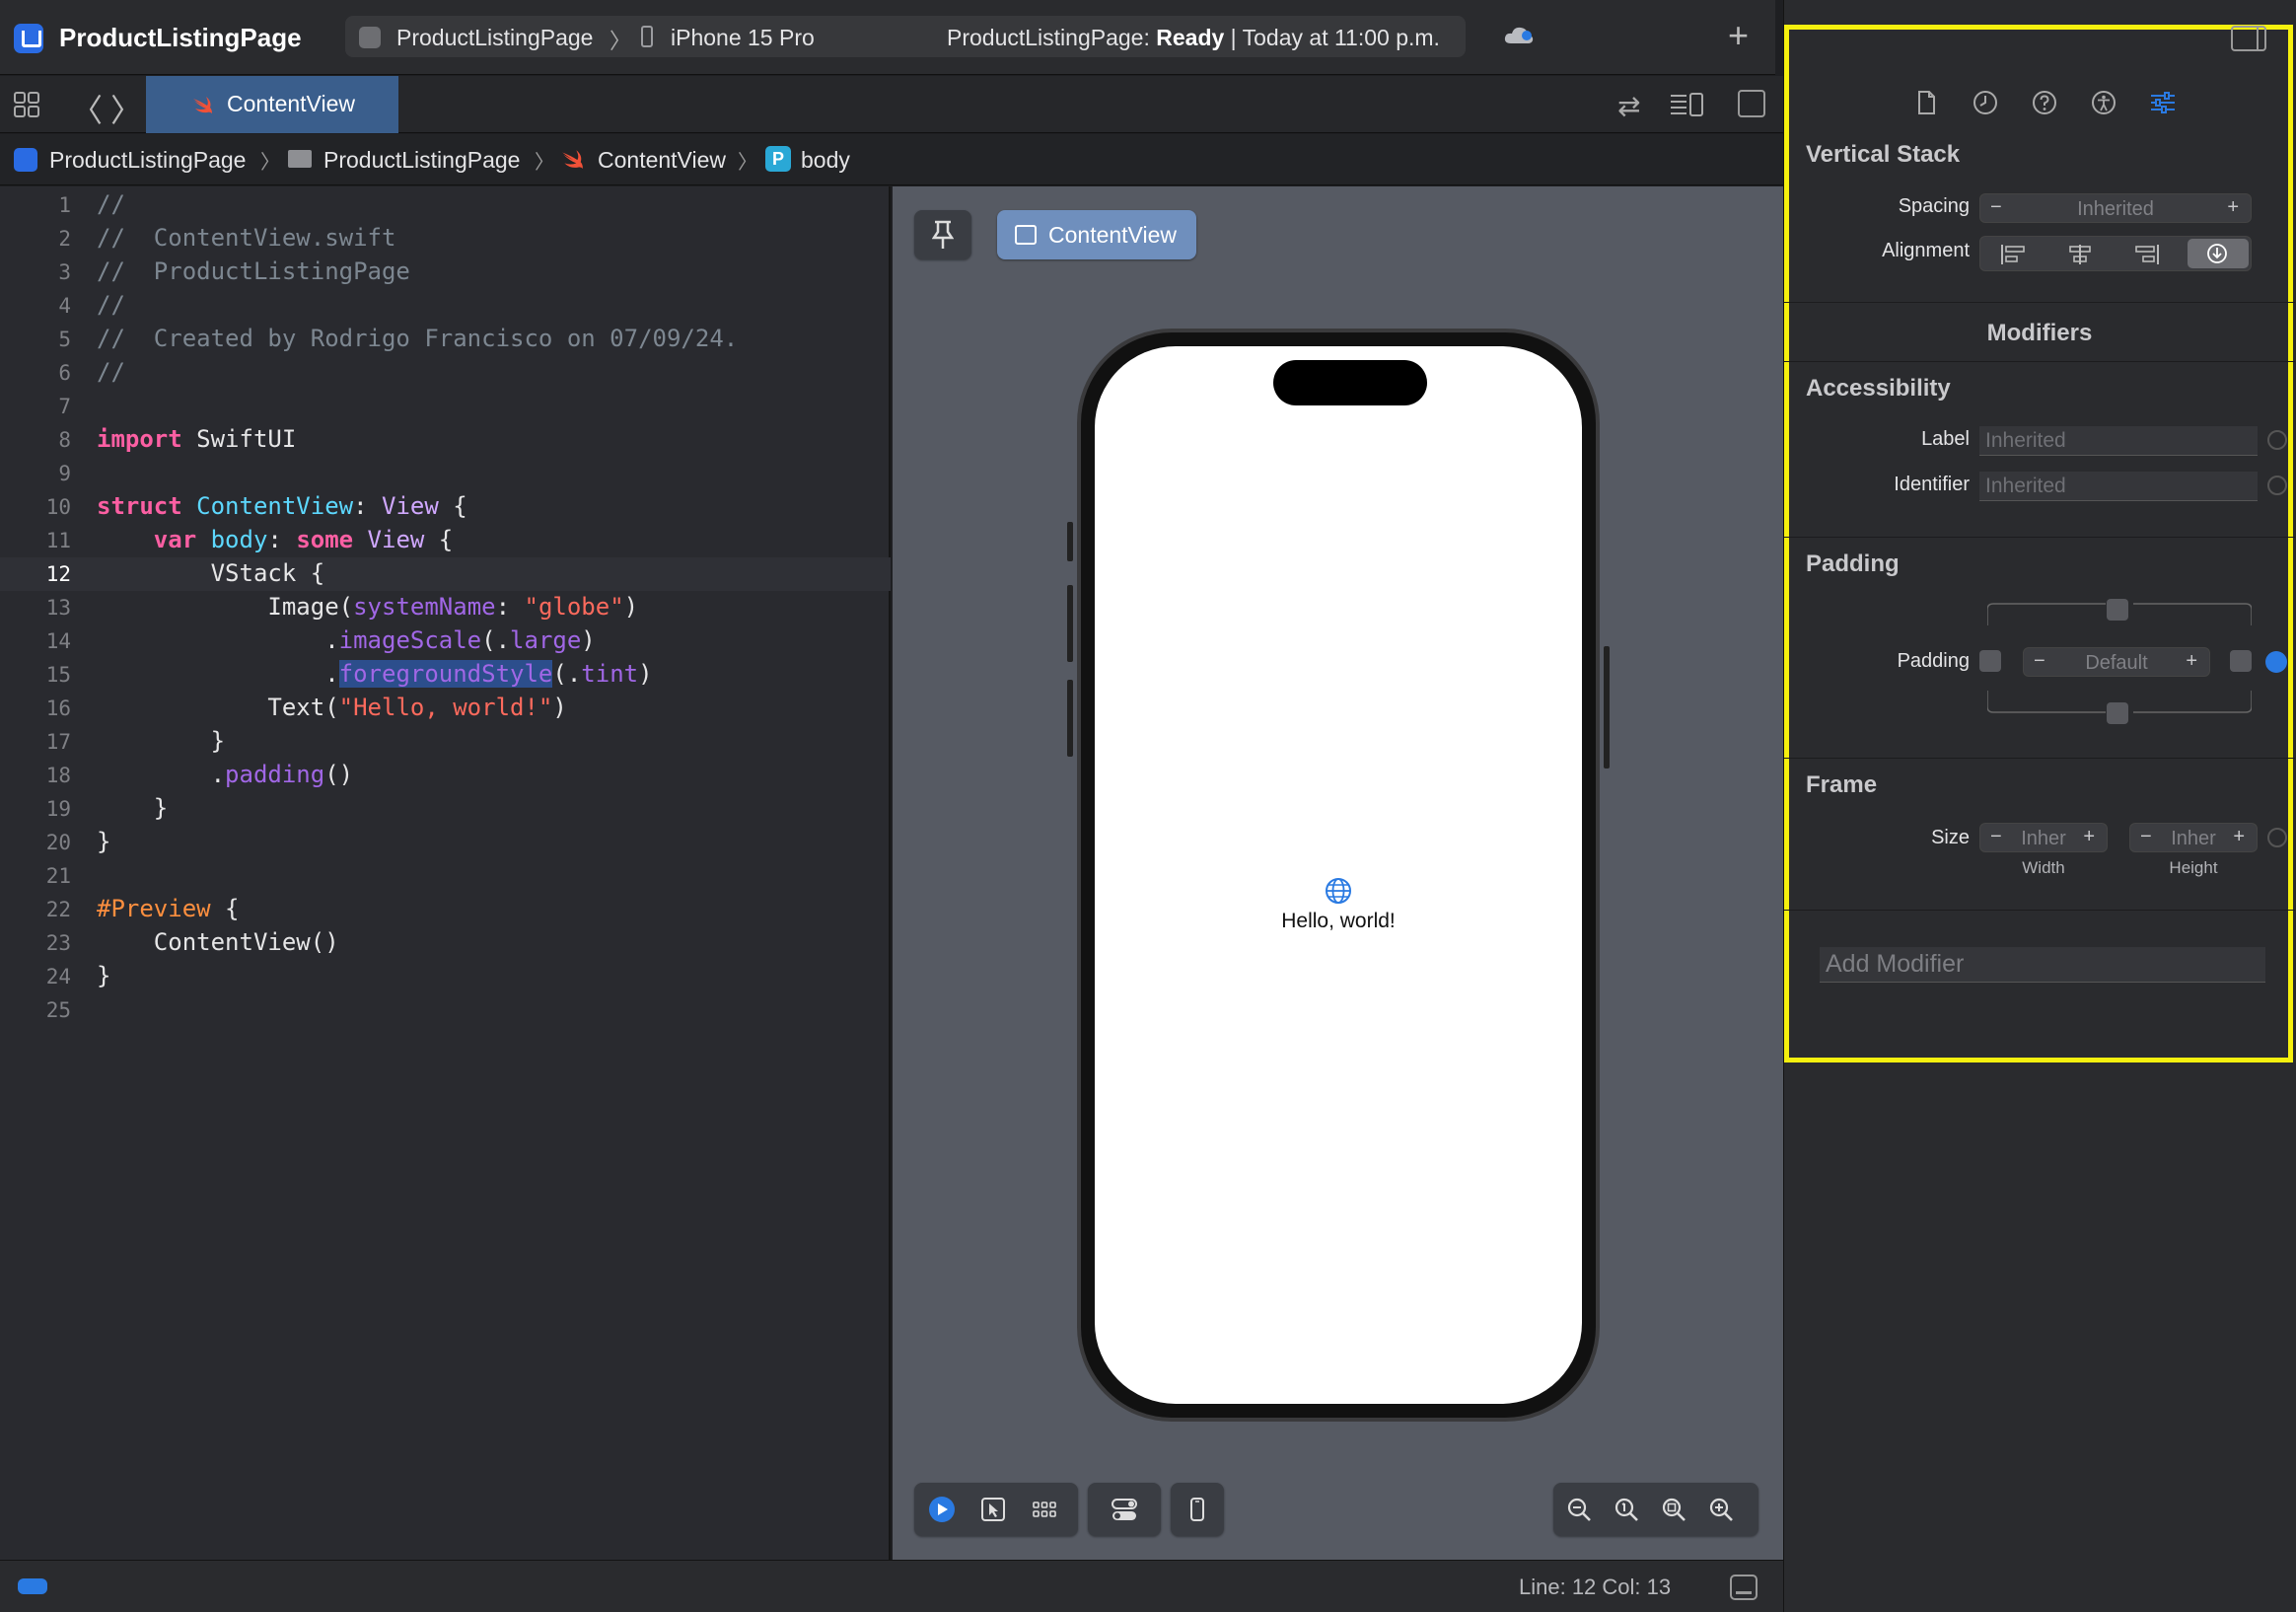 The width and height of the screenshot is (2296, 1612). Describe the element at coordinates (58, 641) in the screenshot. I see `line-number: 14` at that location.